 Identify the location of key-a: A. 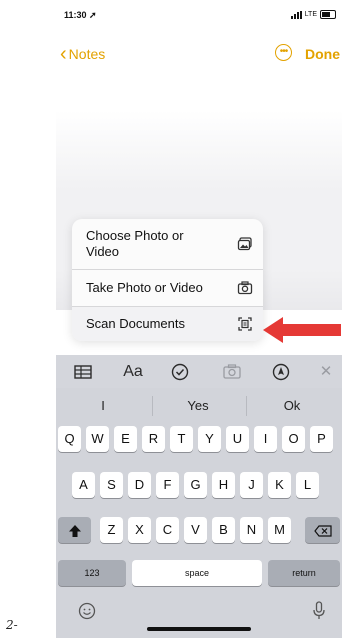
(83, 485).